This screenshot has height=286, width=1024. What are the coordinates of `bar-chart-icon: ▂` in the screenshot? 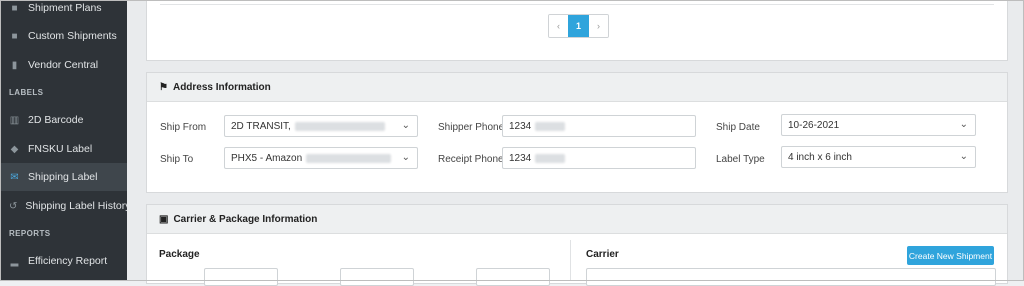 It's located at (14, 261).